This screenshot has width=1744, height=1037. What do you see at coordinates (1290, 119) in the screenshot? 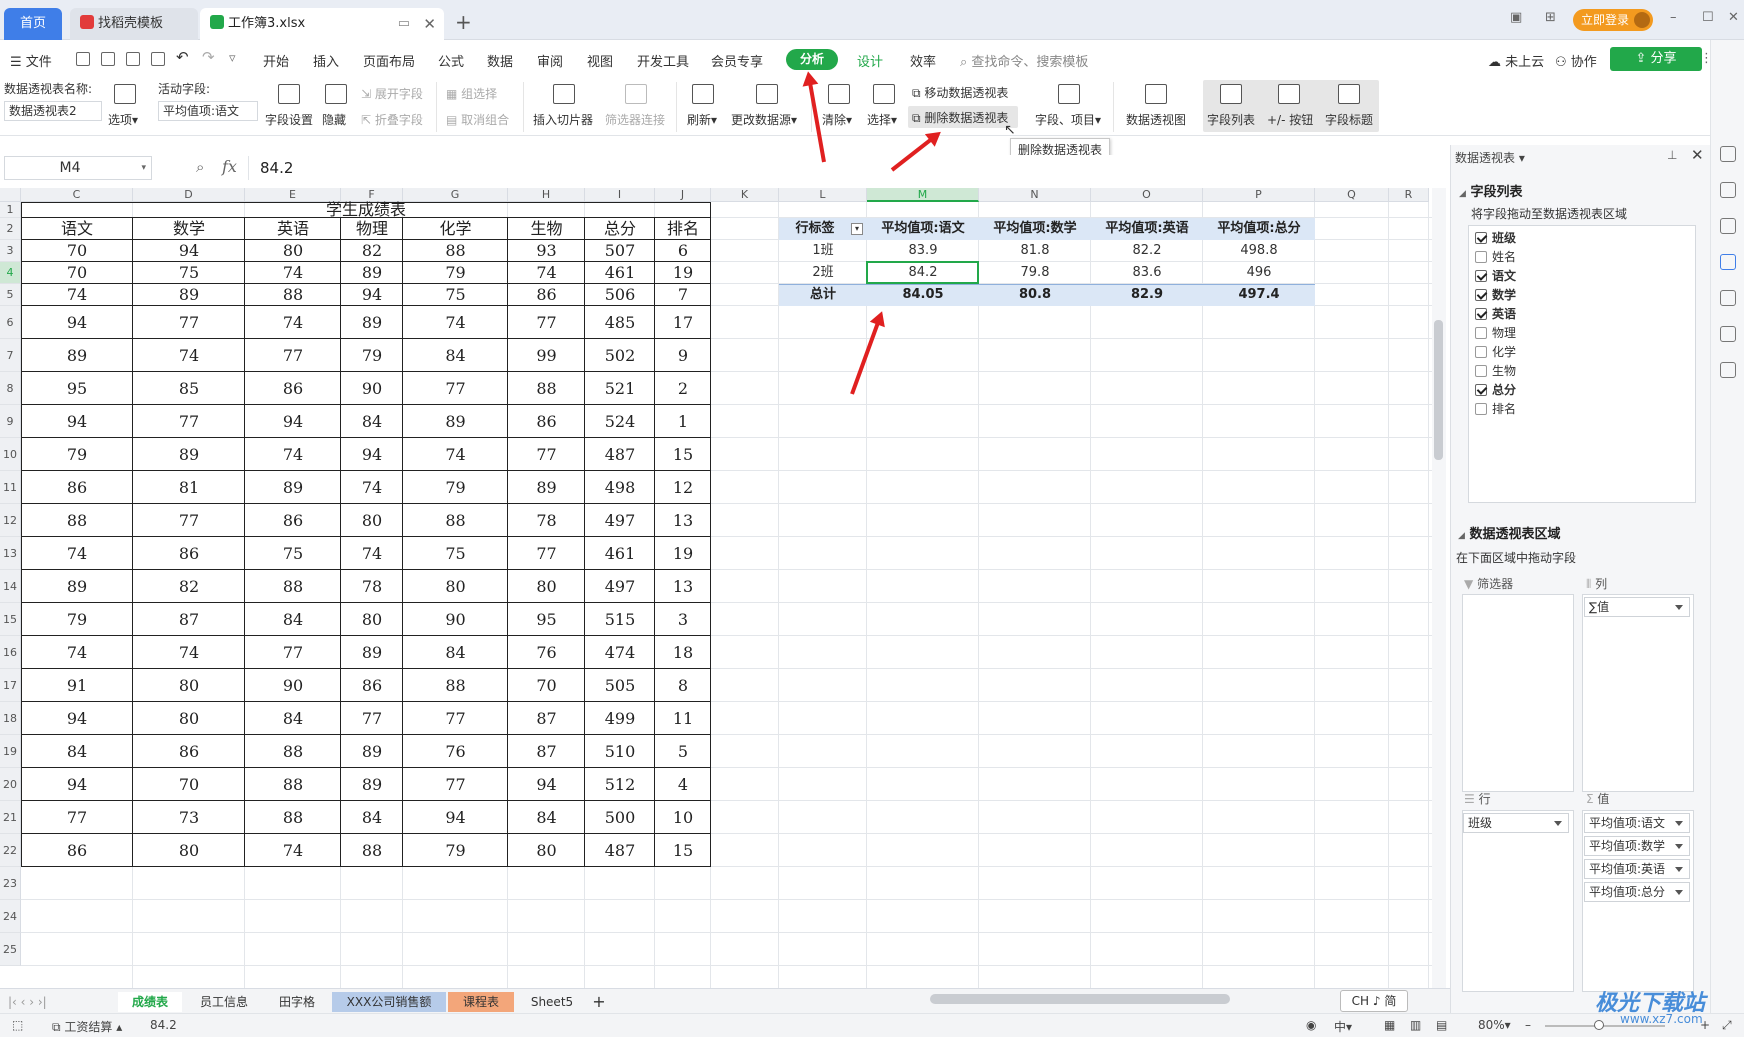
I see `plus-minus-button: +/- 按钮` at bounding box center [1290, 119].